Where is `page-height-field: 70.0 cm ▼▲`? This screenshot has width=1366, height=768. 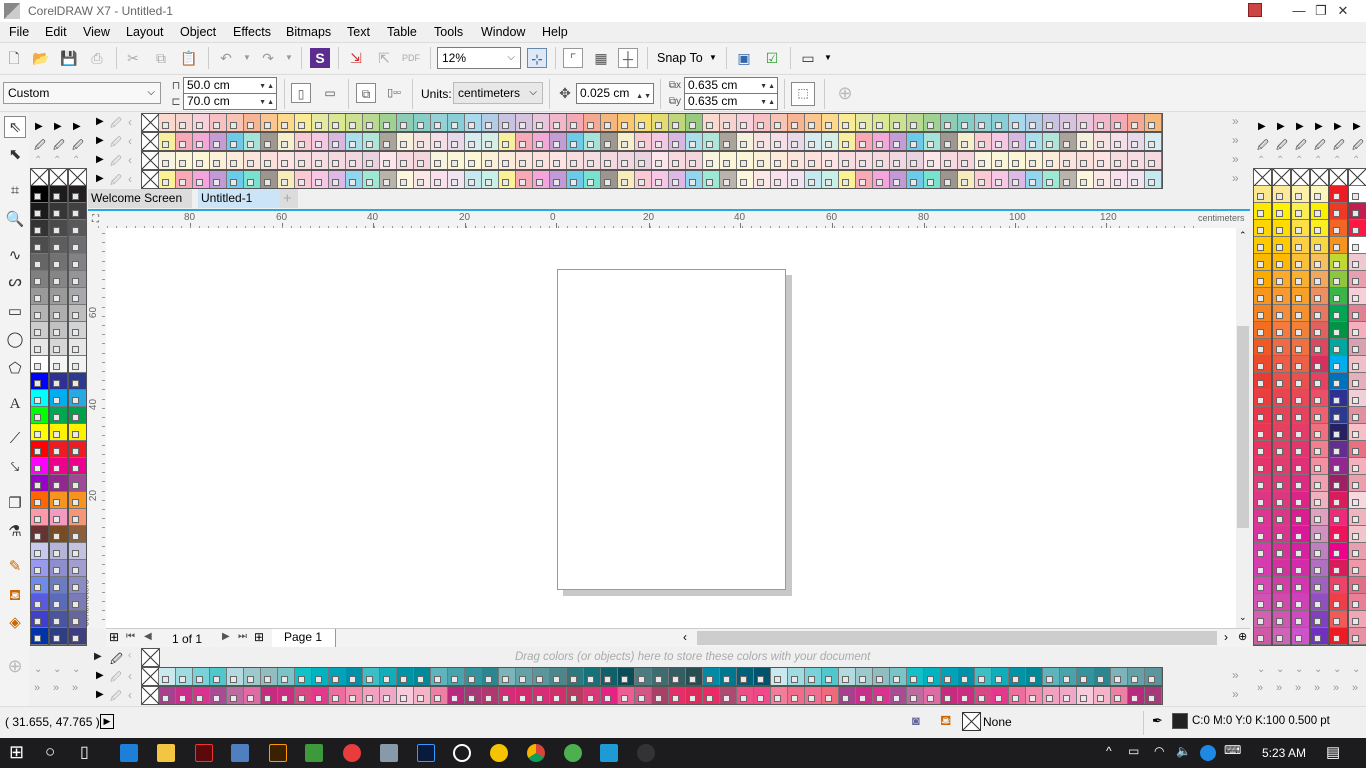 page-height-field: 70.0 cm ▼▲ is located at coordinates (230, 101).